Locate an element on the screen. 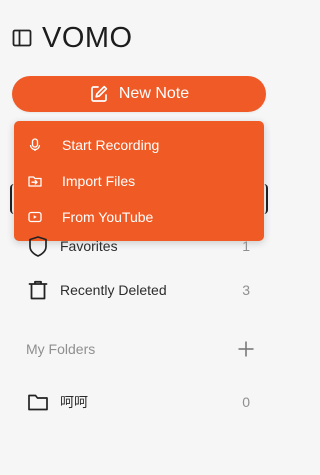  nav-item-favorites: Favorites 1 is located at coordinates (141, 246).